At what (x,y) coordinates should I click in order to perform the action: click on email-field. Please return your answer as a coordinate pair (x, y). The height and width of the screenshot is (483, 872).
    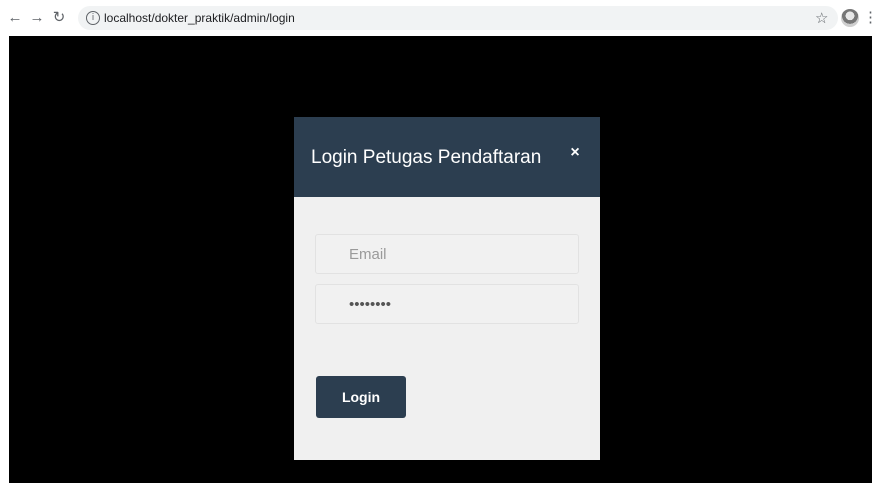
    Looking at the image, I should click on (447, 254).